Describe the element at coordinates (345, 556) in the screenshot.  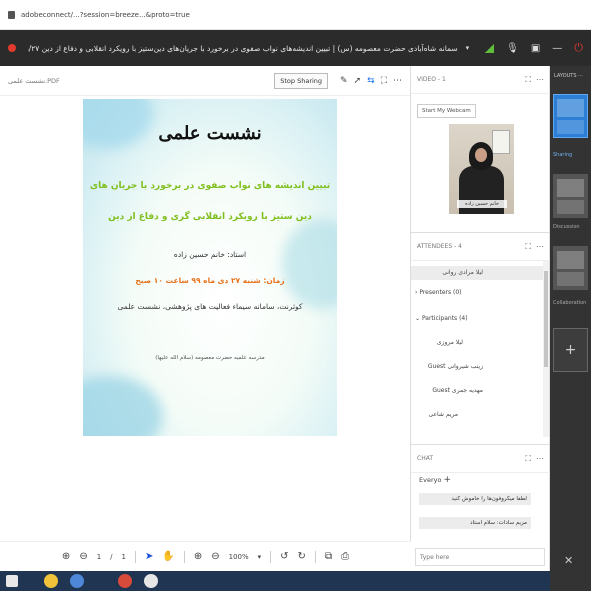
I see `download-icon: ⎙` at that location.